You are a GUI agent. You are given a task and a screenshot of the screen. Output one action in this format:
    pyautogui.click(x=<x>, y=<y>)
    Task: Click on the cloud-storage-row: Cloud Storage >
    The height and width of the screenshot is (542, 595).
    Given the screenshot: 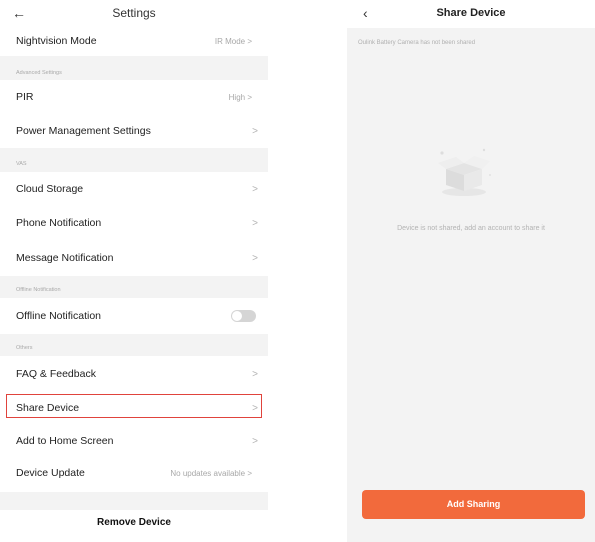 What is the action you would take?
    pyautogui.click(x=134, y=189)
    